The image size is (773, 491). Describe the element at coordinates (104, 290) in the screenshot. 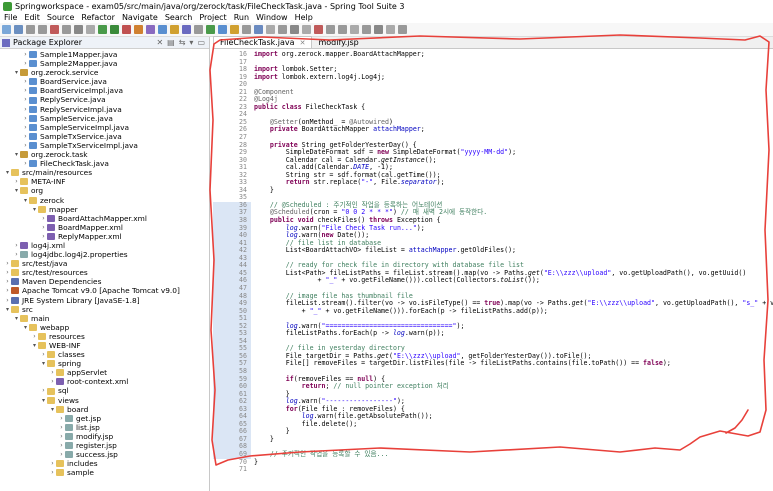

I see `tree-item: › Apache Tomcat v9.0 [Apache Tomcat v9.0]` at that location.